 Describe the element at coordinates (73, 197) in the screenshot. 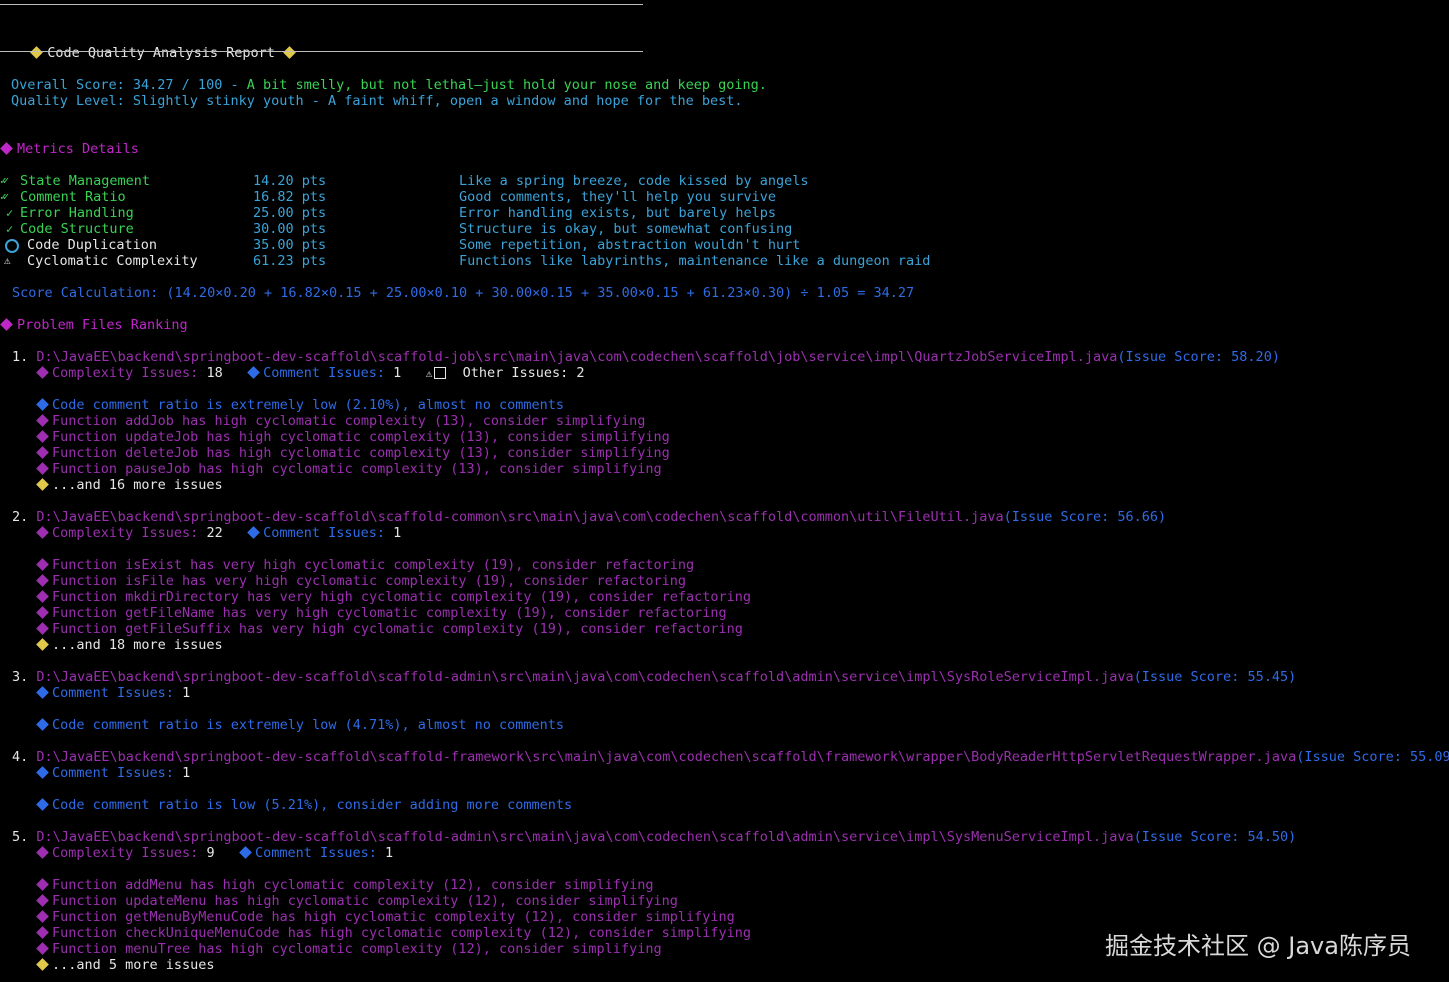

I see `metric-name: Comment Ratio` at that location.